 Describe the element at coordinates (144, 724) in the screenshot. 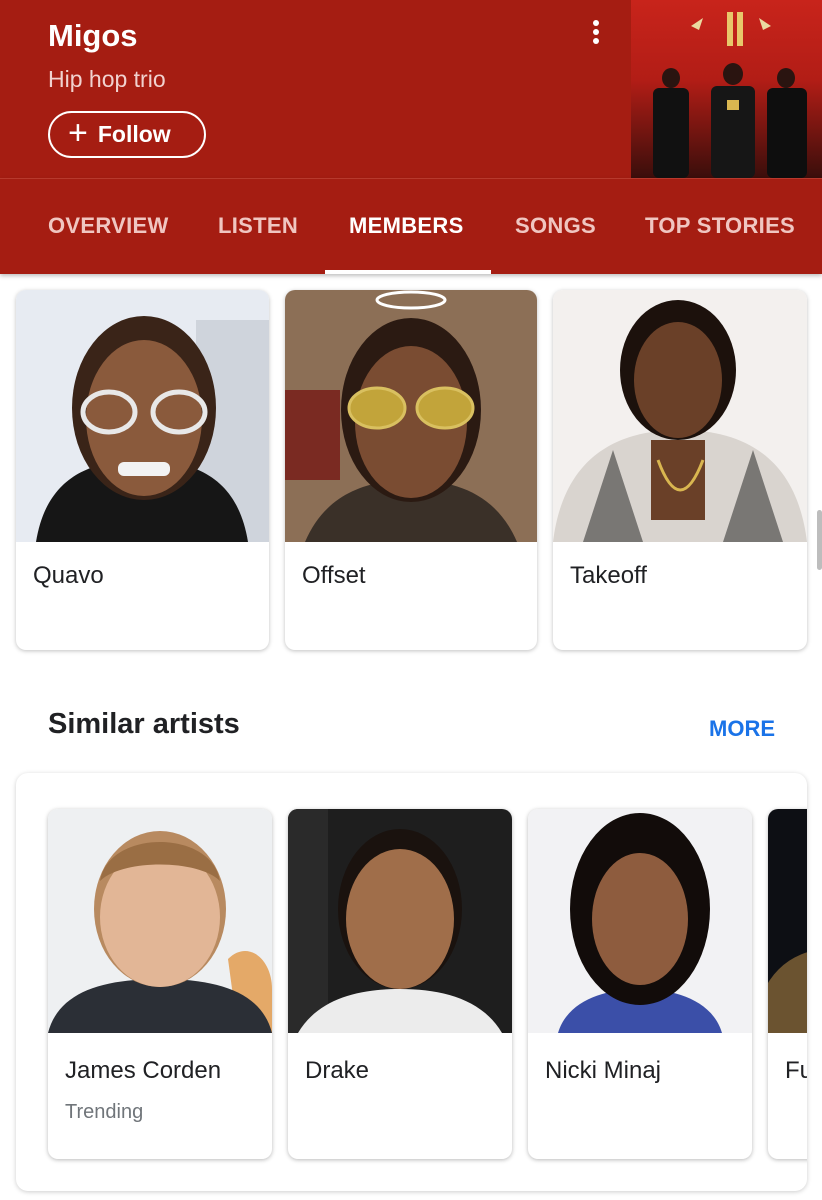

I see `similar-artists-title: Similar artists` at that location.